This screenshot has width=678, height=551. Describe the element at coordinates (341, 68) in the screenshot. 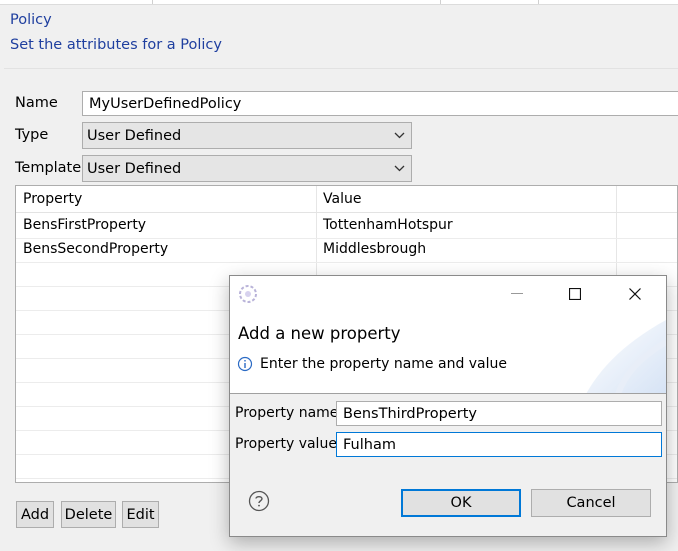

I see `header-separator` at that location.